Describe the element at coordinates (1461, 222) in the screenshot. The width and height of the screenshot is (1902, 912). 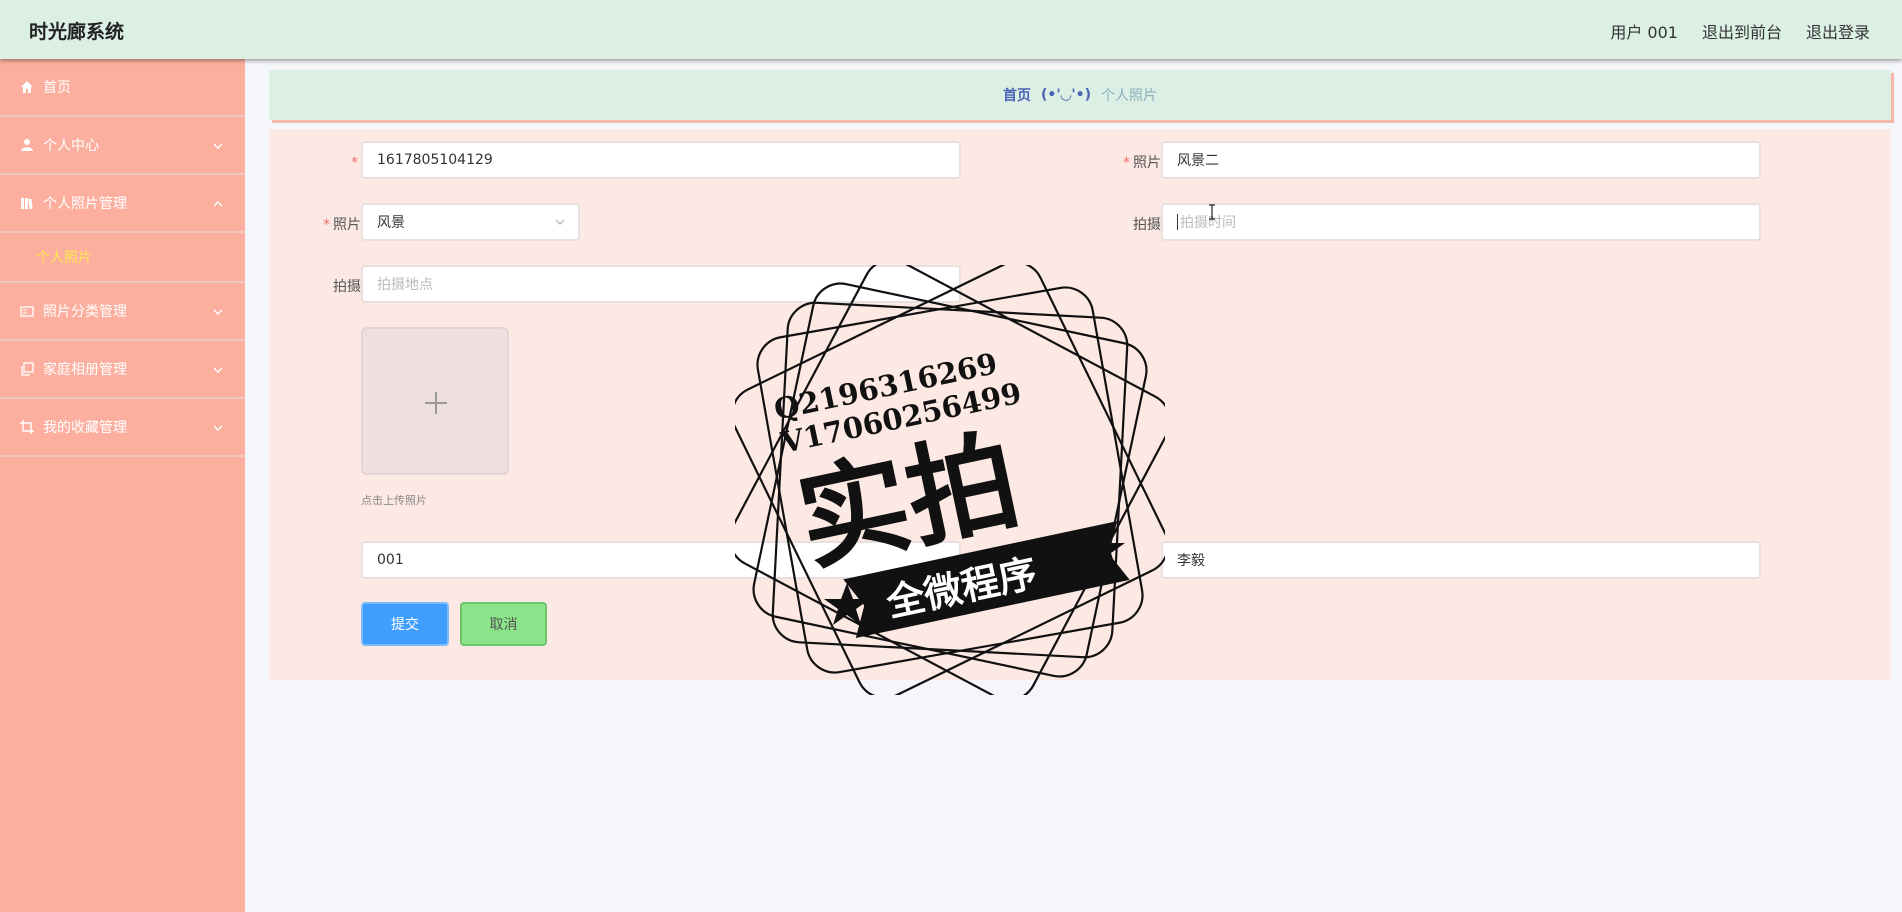
I see `shoot-time-input: 拍摄时间` at that location.